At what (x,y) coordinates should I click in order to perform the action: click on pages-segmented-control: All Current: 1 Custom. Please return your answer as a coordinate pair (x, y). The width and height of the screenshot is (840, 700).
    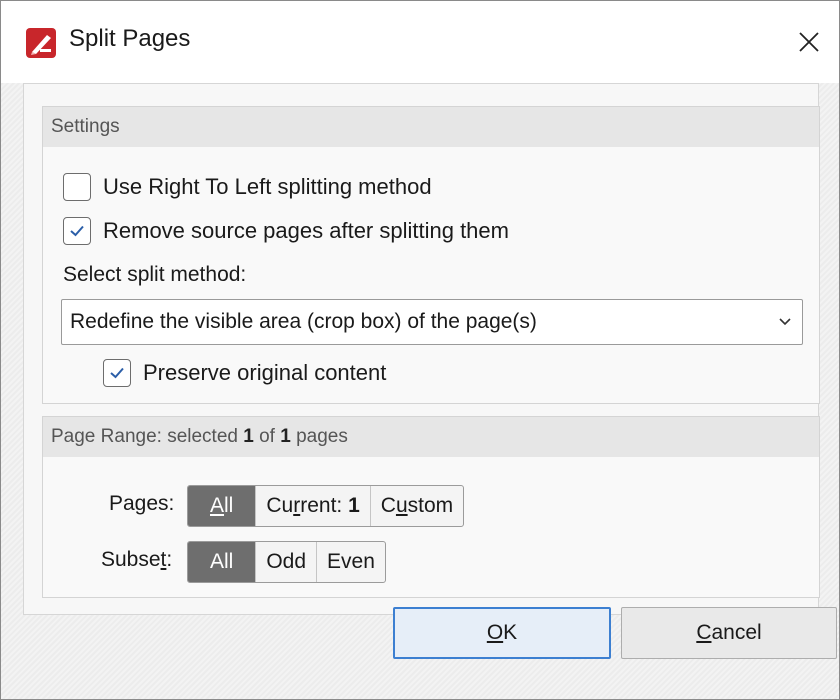
    Looking at the image, I should click on (326, 506).